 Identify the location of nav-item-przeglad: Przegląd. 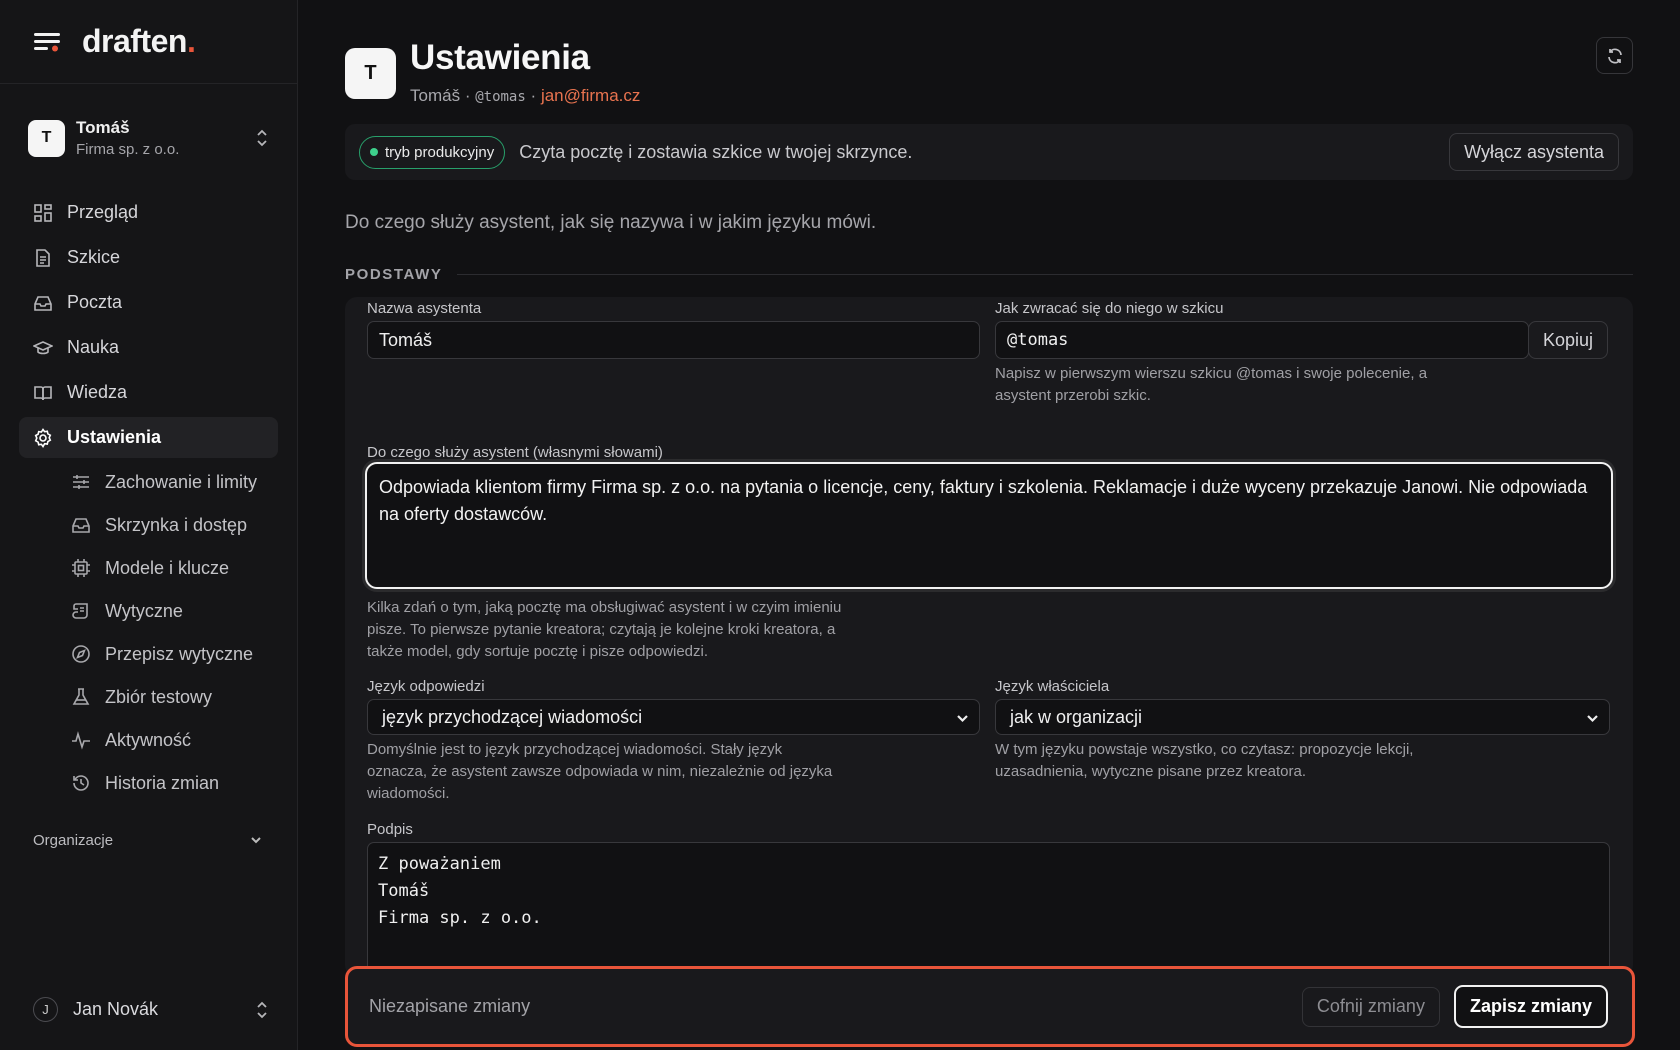
(148, 212).